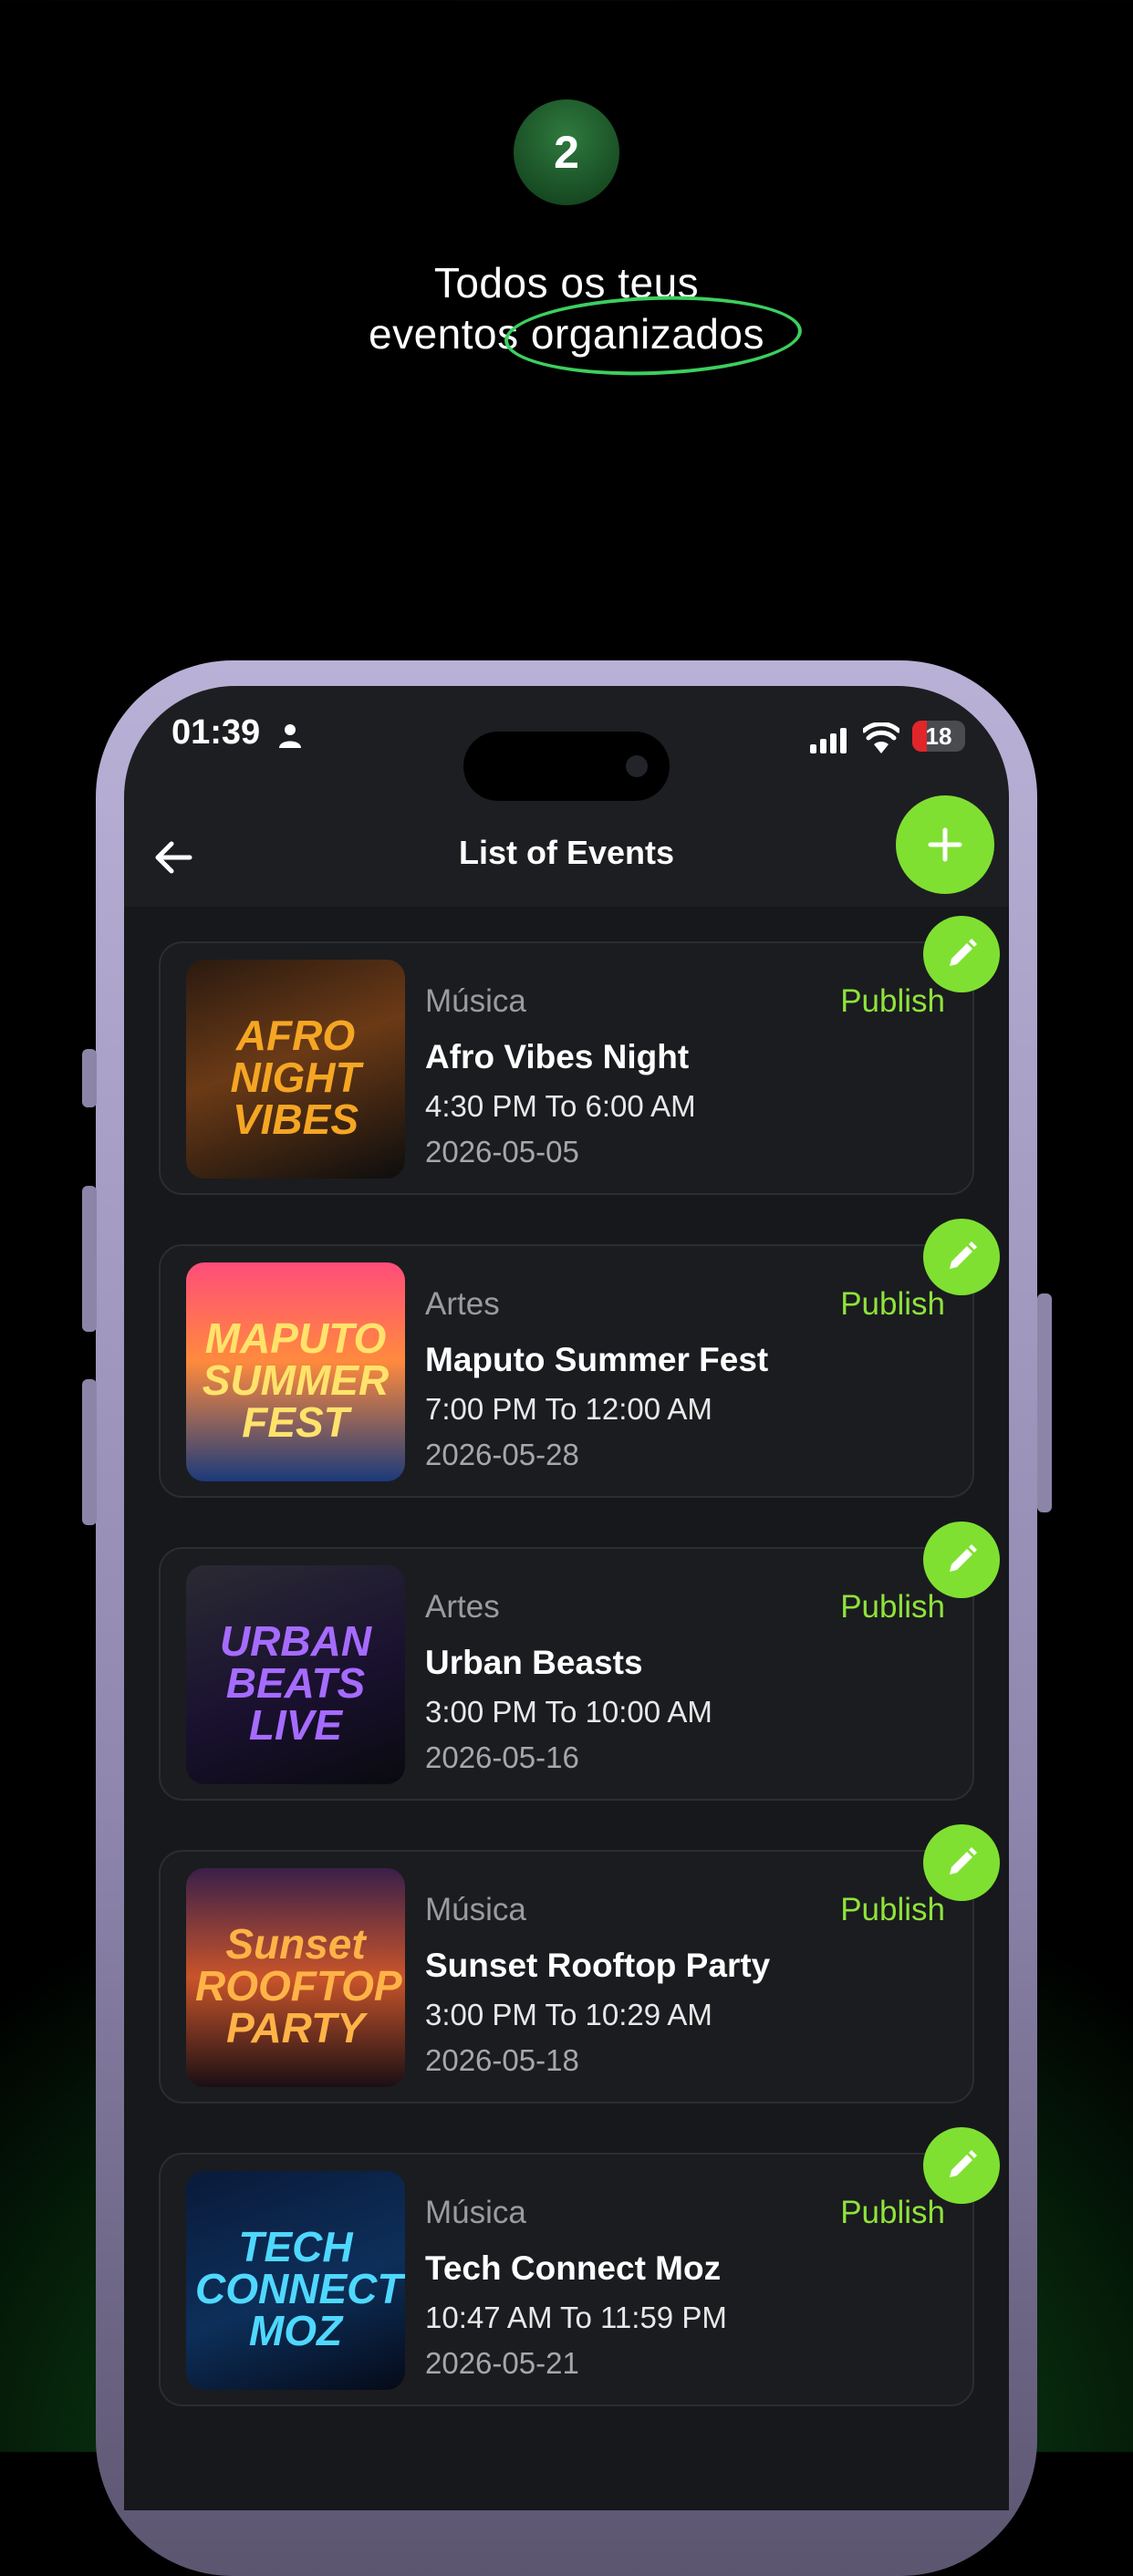 This screenshot has width=1133, height=2576. I want to click on headline-line-1: Todos os teus, so click(566, 282).